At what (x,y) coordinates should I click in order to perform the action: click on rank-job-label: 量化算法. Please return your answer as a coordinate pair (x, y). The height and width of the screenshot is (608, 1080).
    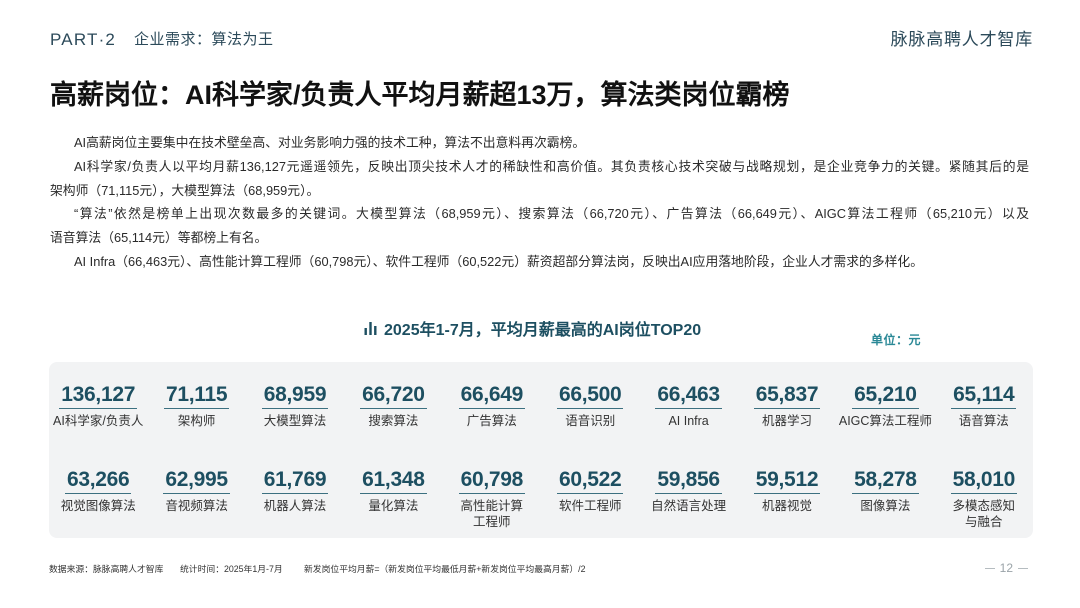
    Looking at the image, I should click on (393, 506).